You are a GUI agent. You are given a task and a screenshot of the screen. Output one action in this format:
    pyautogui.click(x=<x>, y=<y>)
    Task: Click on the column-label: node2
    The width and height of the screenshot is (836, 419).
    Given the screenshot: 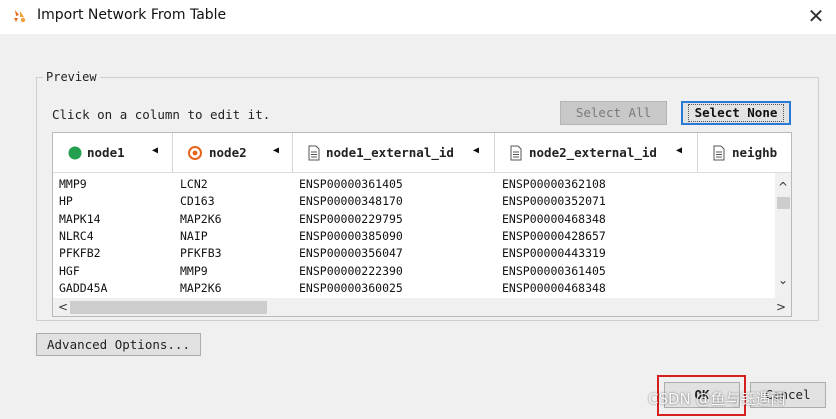 What is the action you would take?
    pyautogui.click(x=228, y=152)
    